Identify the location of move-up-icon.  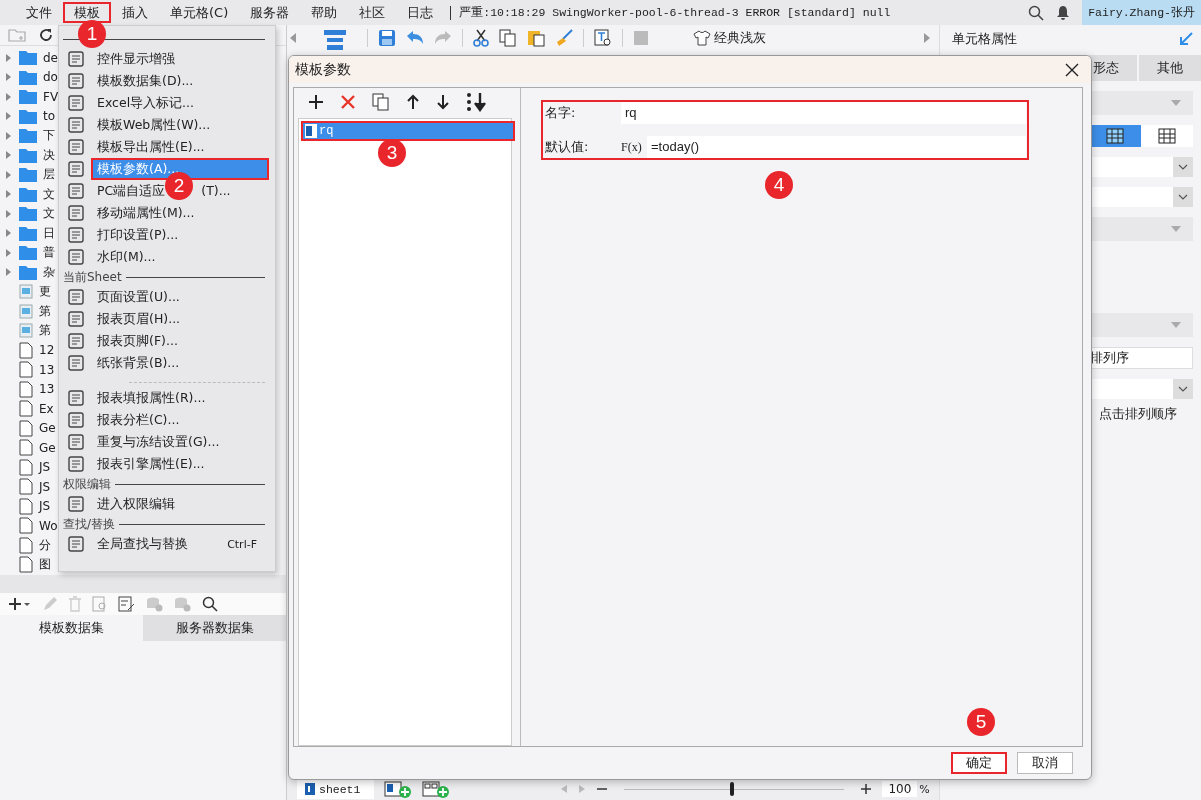
(413, 102).